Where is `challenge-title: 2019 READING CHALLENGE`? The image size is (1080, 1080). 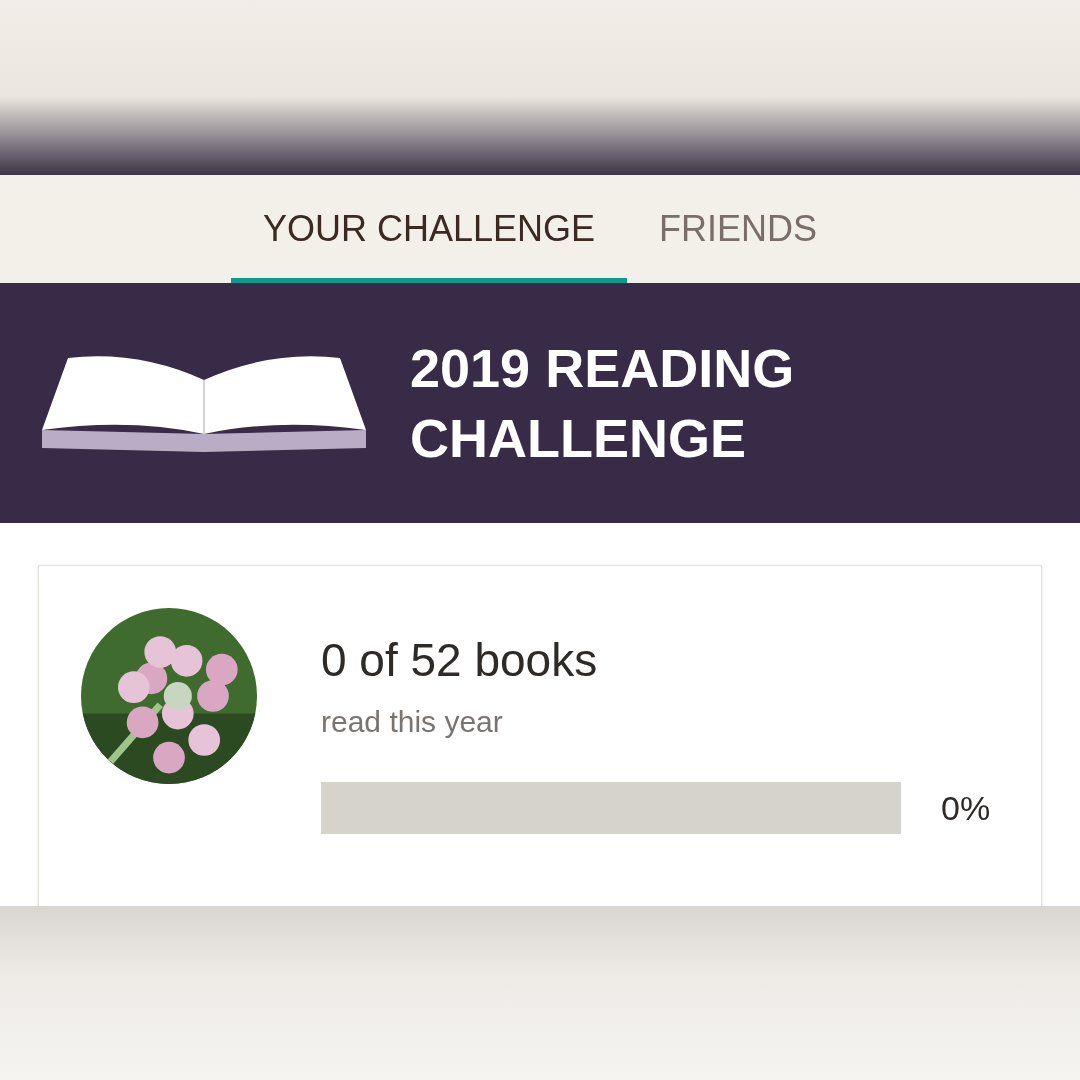
challenge-title: 2019 READING CHALLENGE is located at coordinates (603, 403).